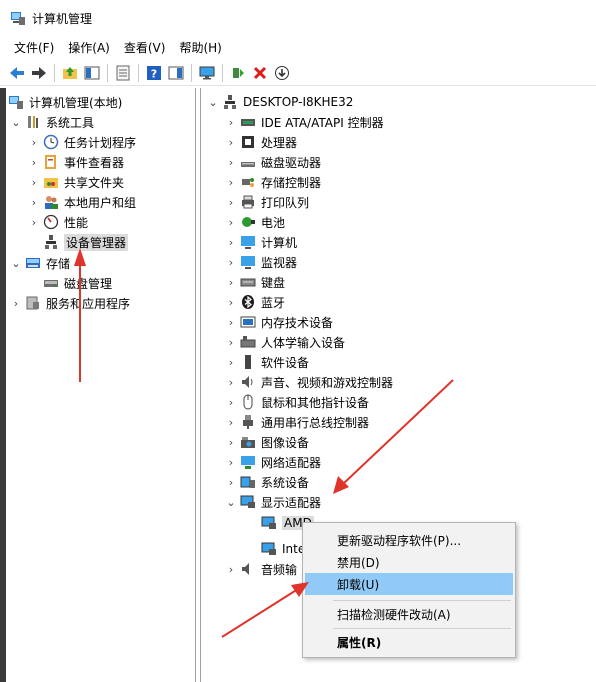 The height and width of the screenshot is (682, 596). I want to click on tree-local-users: › 本地用户和组, so click(82, 202).